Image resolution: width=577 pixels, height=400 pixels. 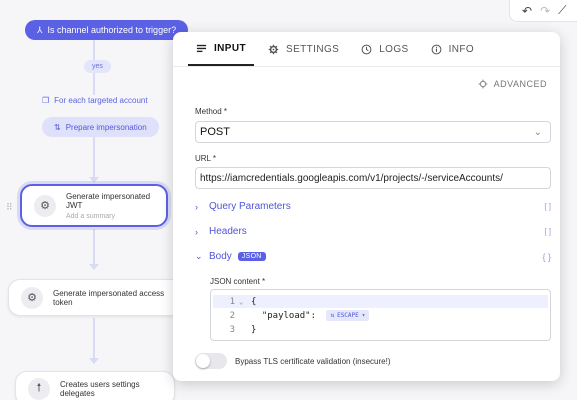 I want to click on info-icon, so click(x=436, y=49).